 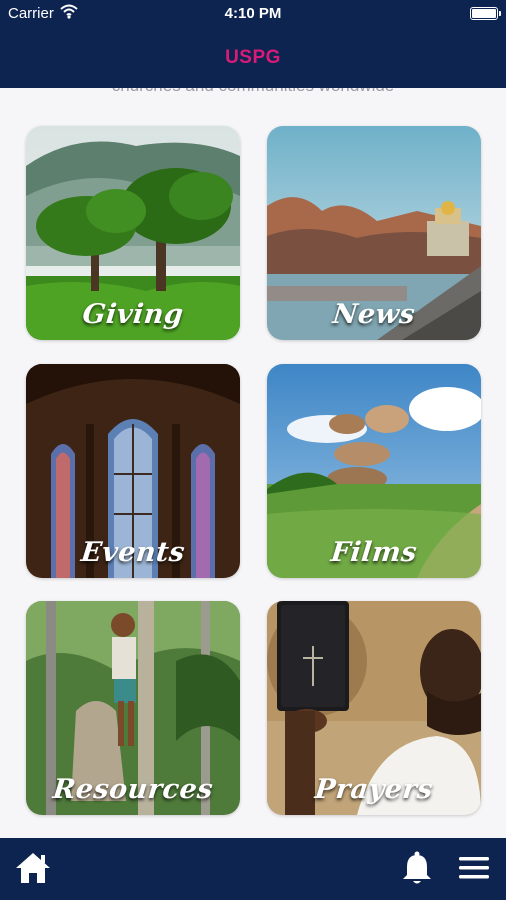 What do you see at coordinates (133, 471) in the screenshot?
I see `tile-events: Events` at bounding box center [133, 471].